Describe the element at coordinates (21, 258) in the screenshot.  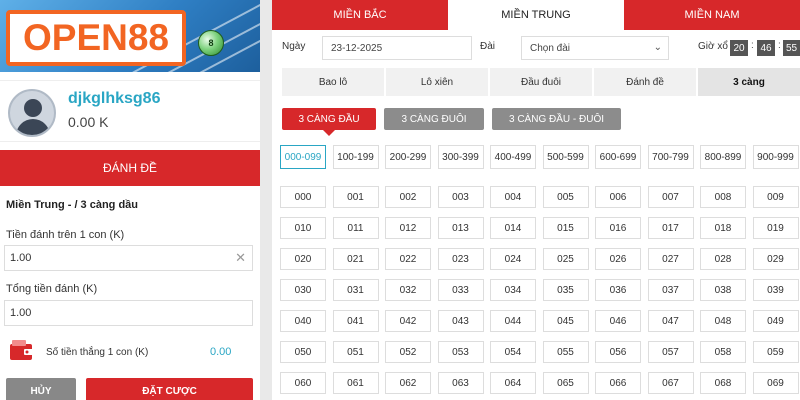
I see `stake-value: 1.00` at that location.